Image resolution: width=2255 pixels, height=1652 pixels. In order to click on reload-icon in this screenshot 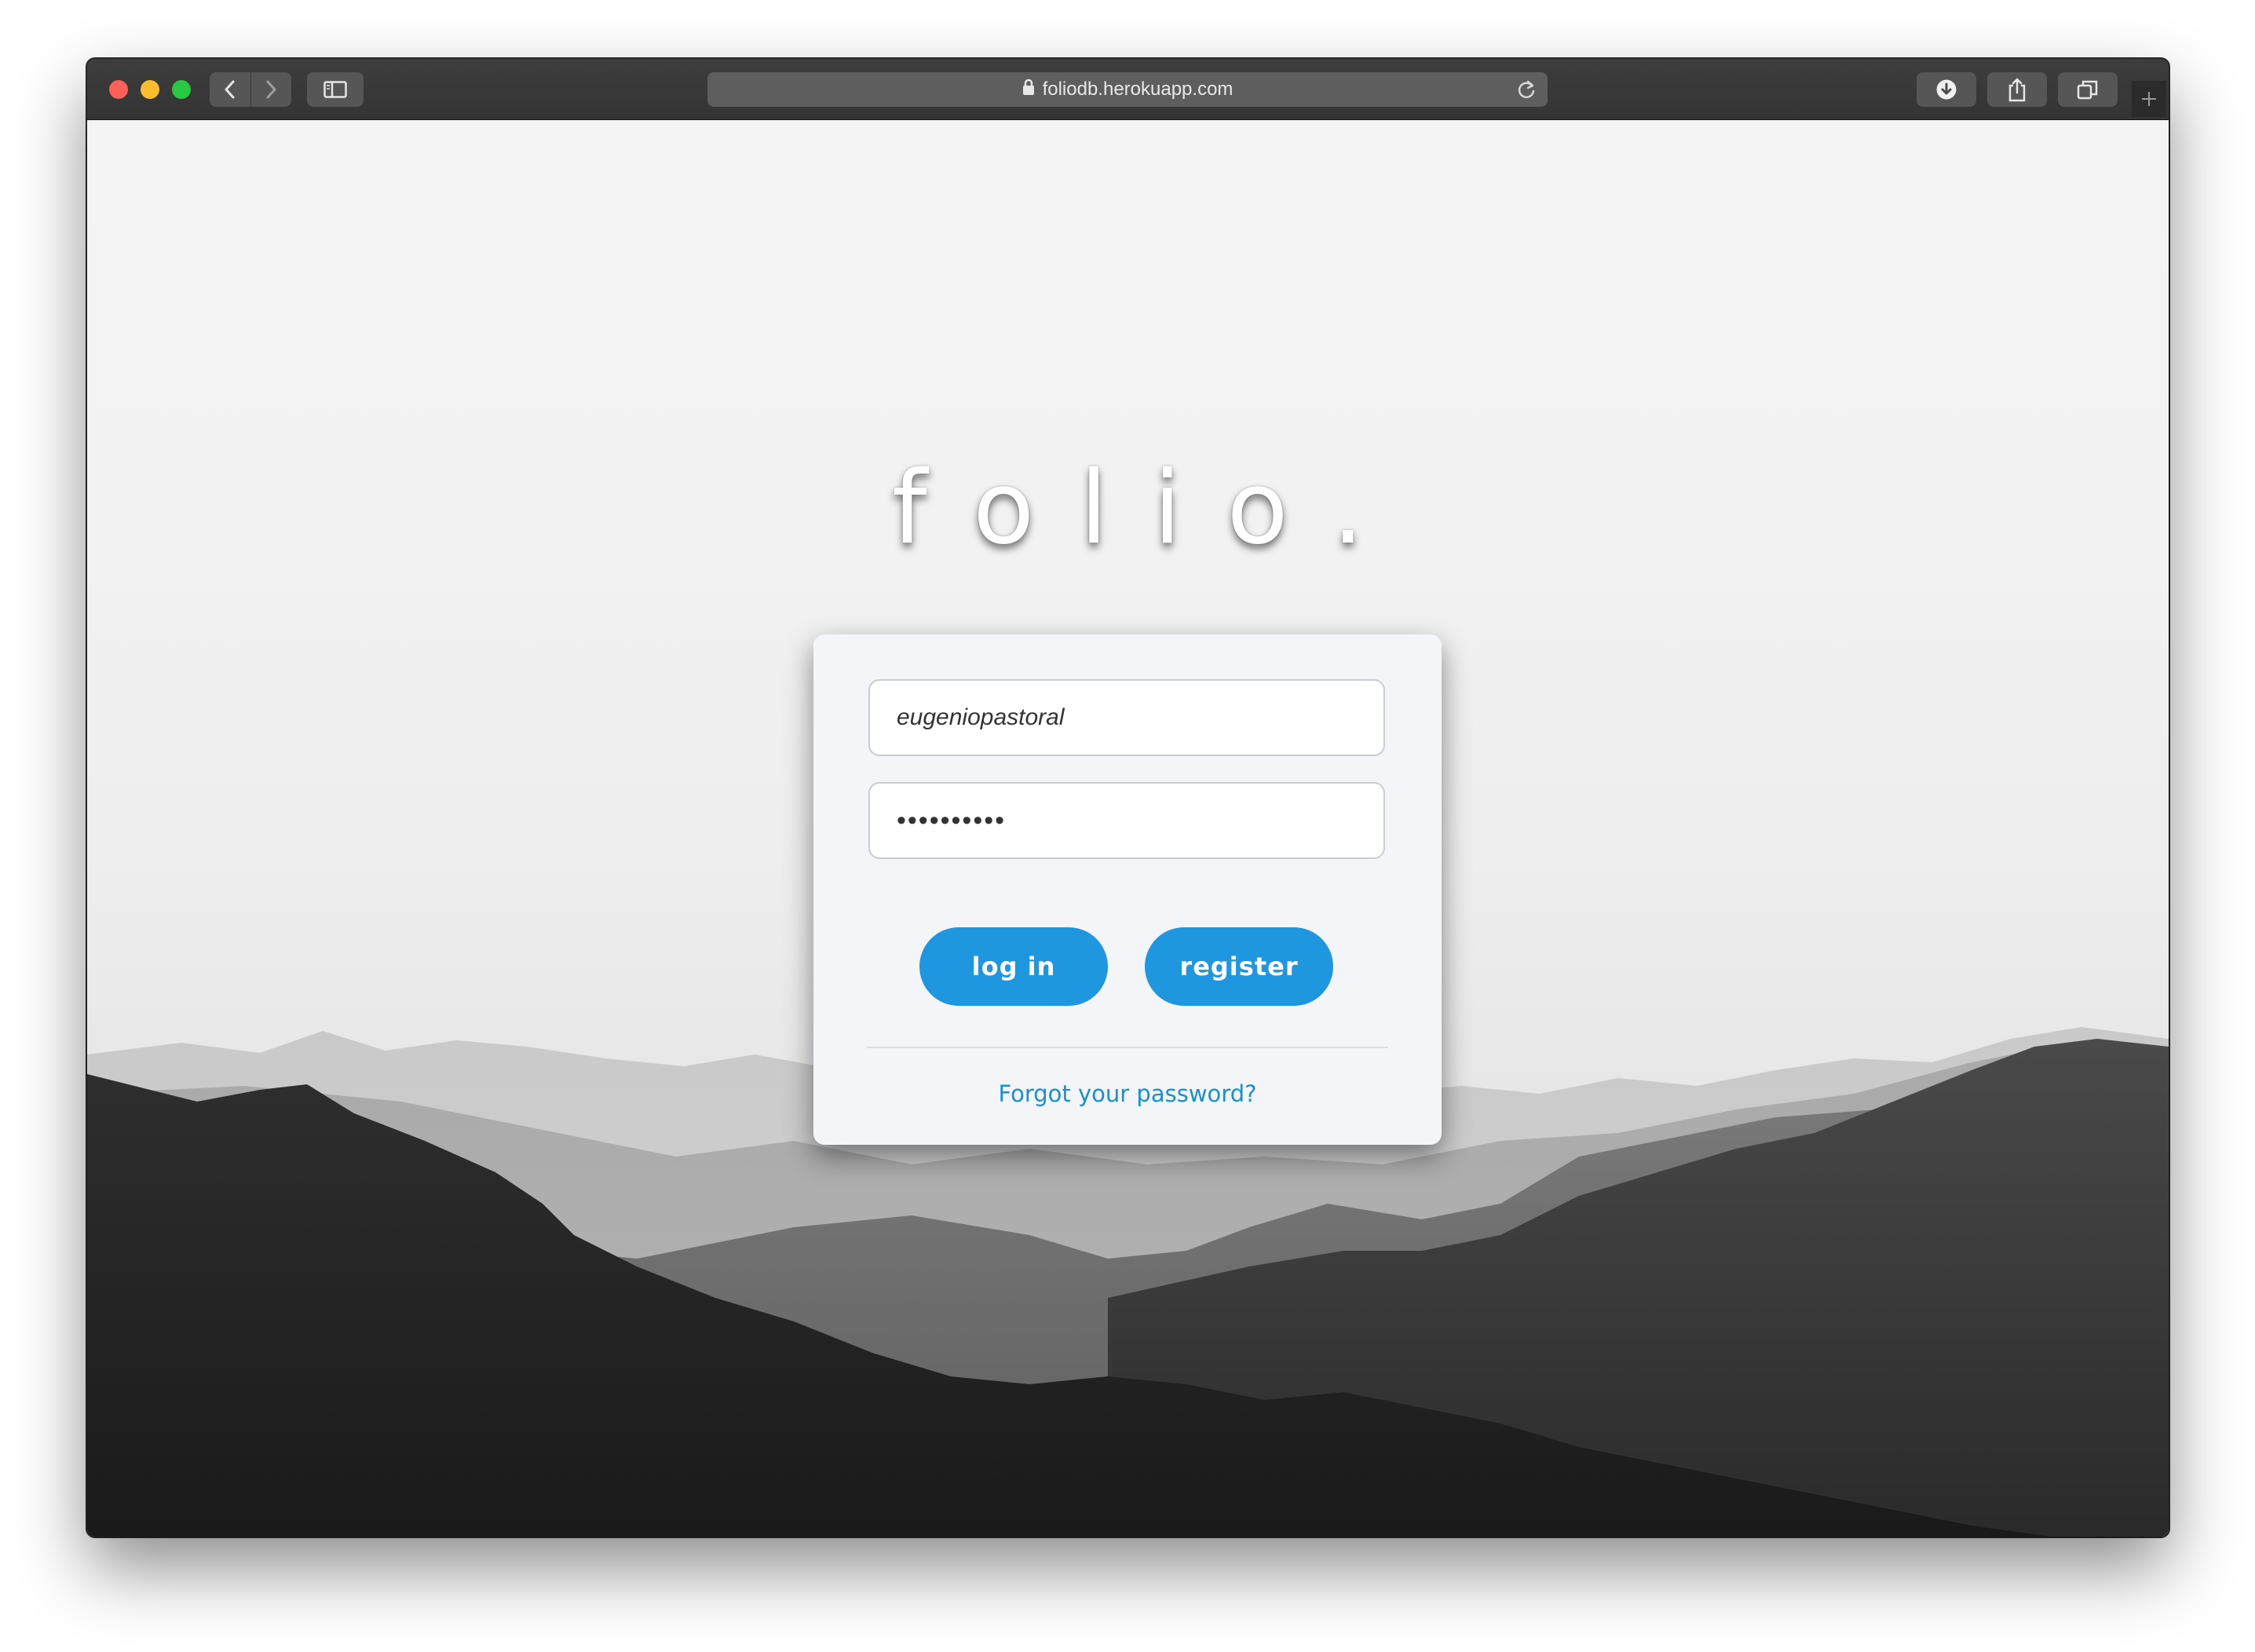, I will do `click(1526, 92)`.